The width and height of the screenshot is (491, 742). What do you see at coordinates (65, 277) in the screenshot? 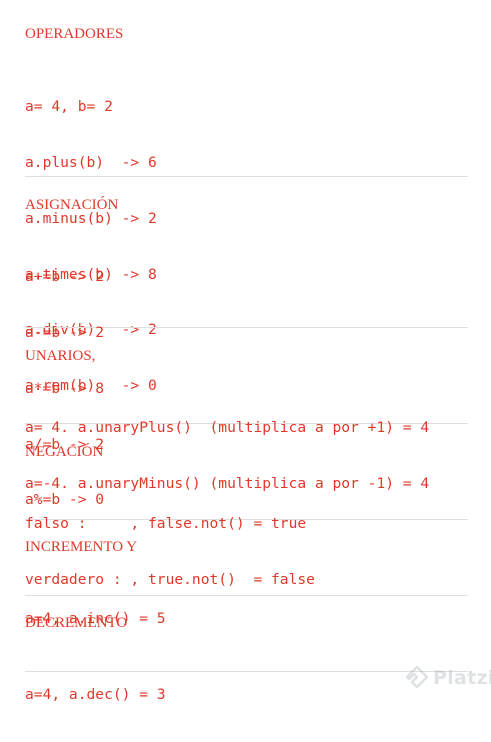
I see `code-line: a+=b -> 2` at bounding box center [65, 277].